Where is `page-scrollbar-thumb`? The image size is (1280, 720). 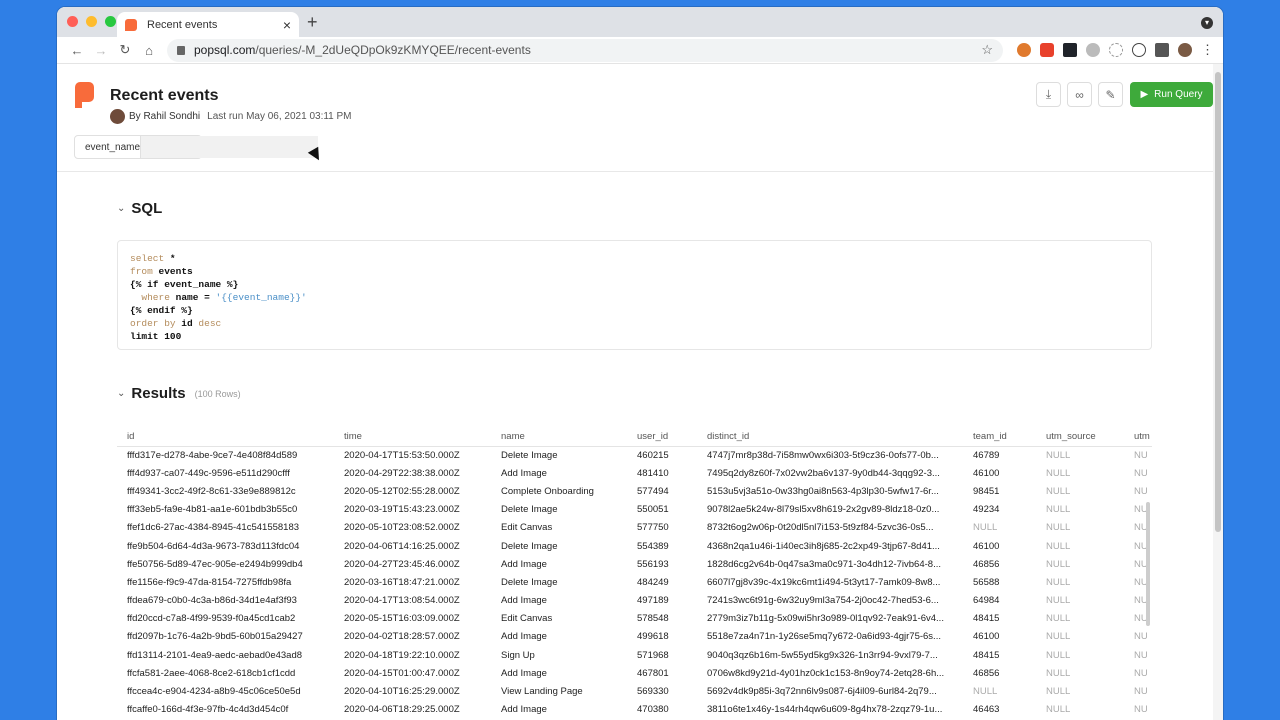 page-scrollbar-thumb is located at coordinates (1218, 302).